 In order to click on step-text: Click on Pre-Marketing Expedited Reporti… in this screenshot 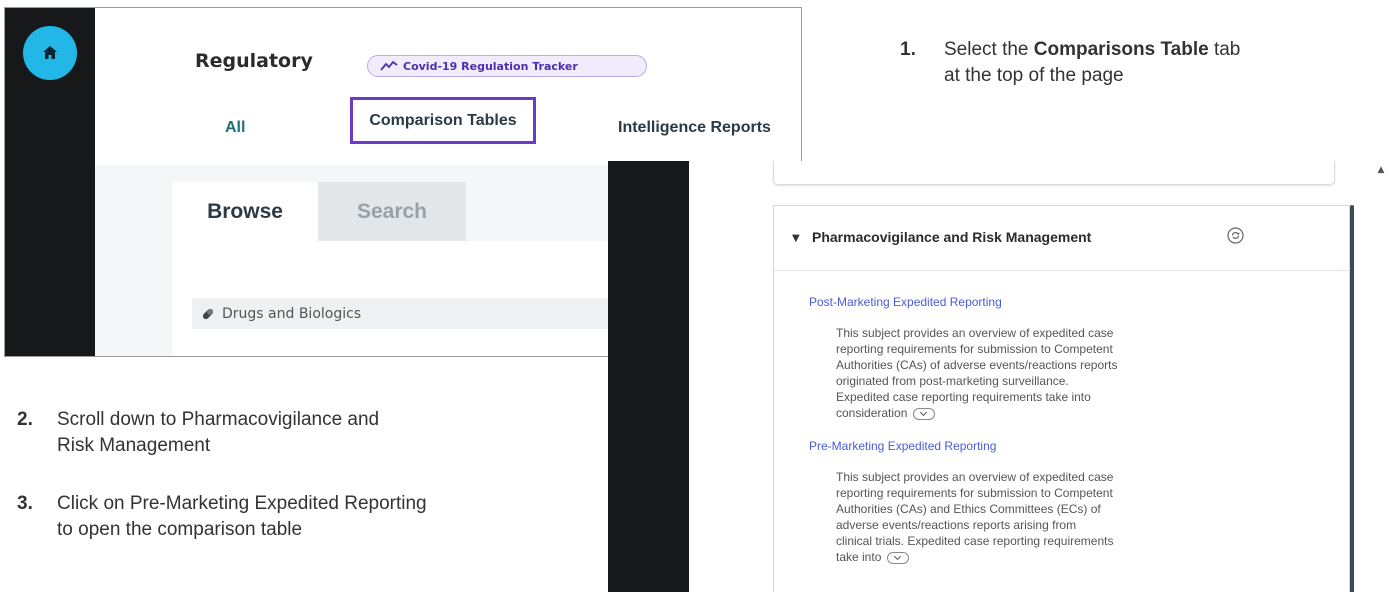, I will do `click(242, 517)`.